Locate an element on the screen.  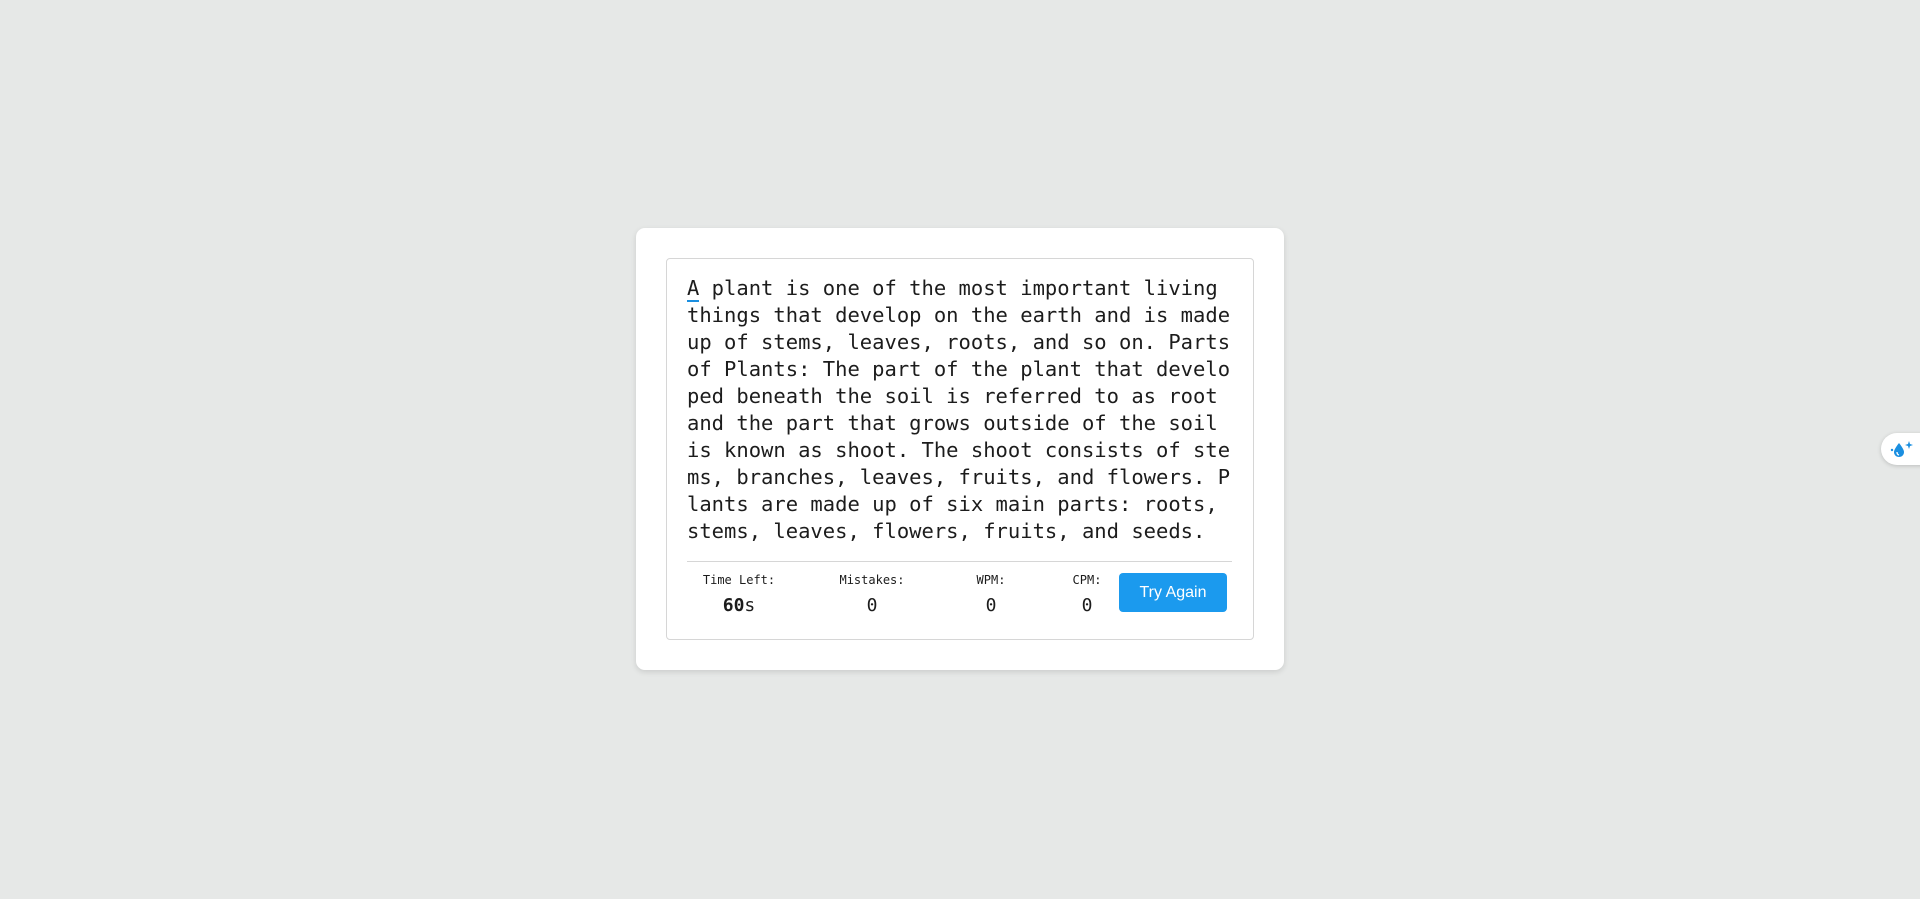
extension-widget is located at coordinates (1900, 449).